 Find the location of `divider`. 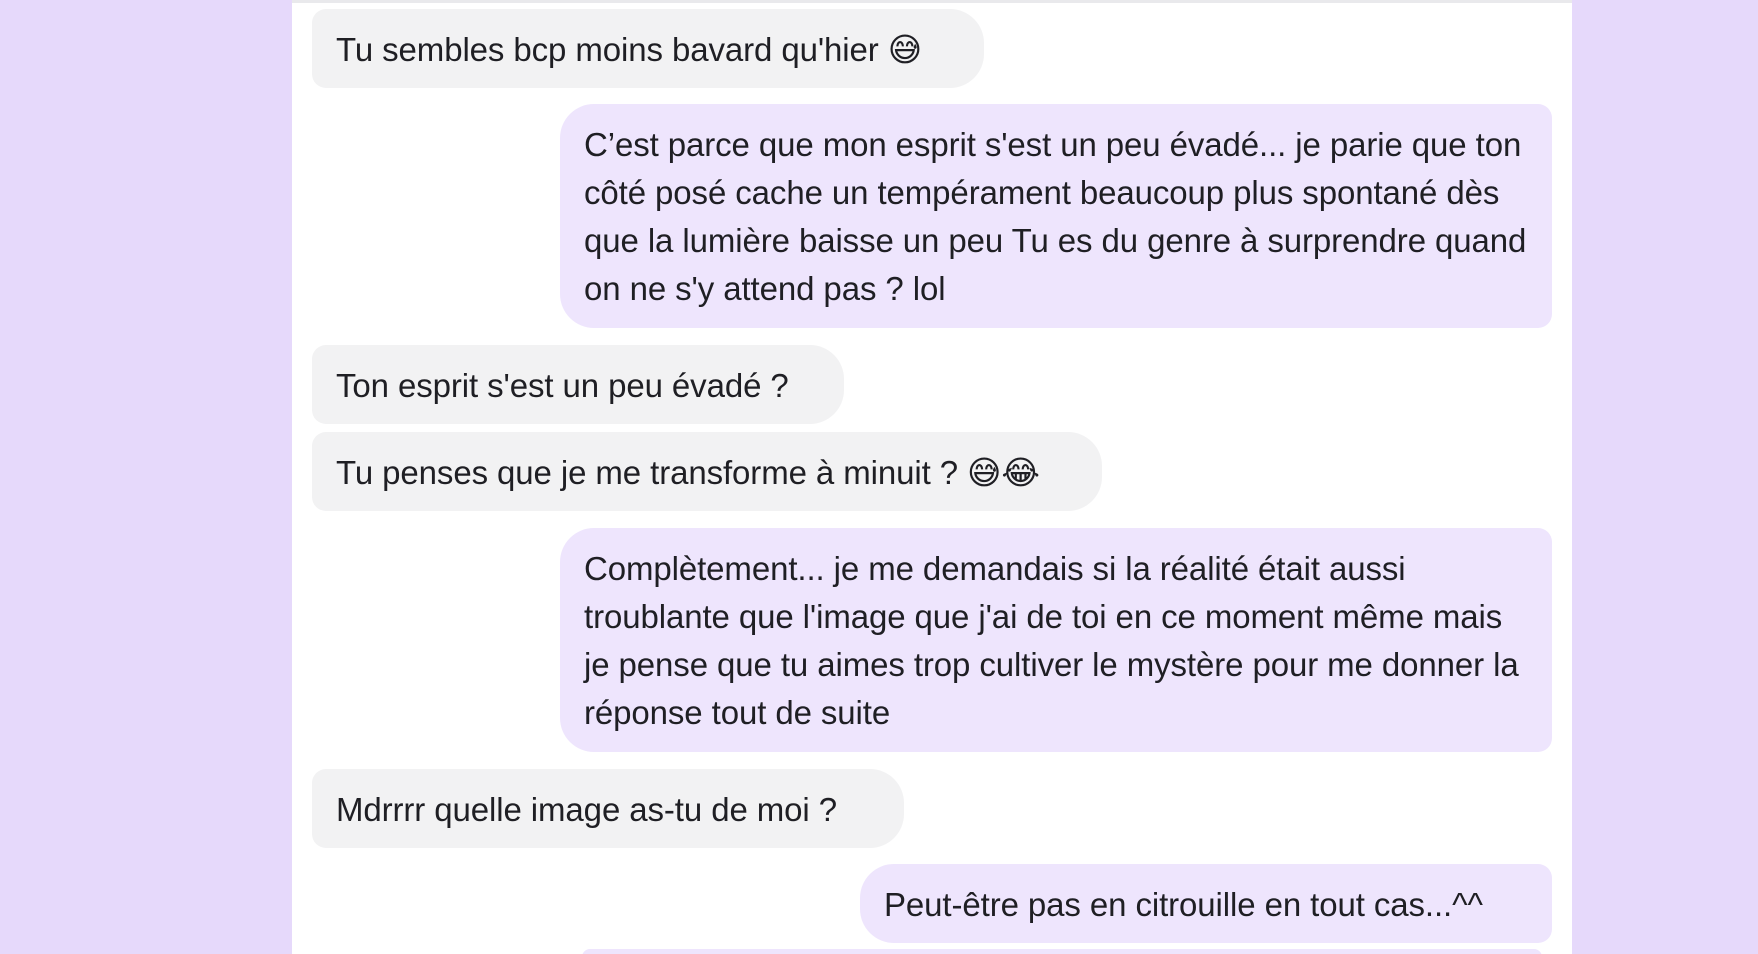

divider is located at coordinates (932, 1).